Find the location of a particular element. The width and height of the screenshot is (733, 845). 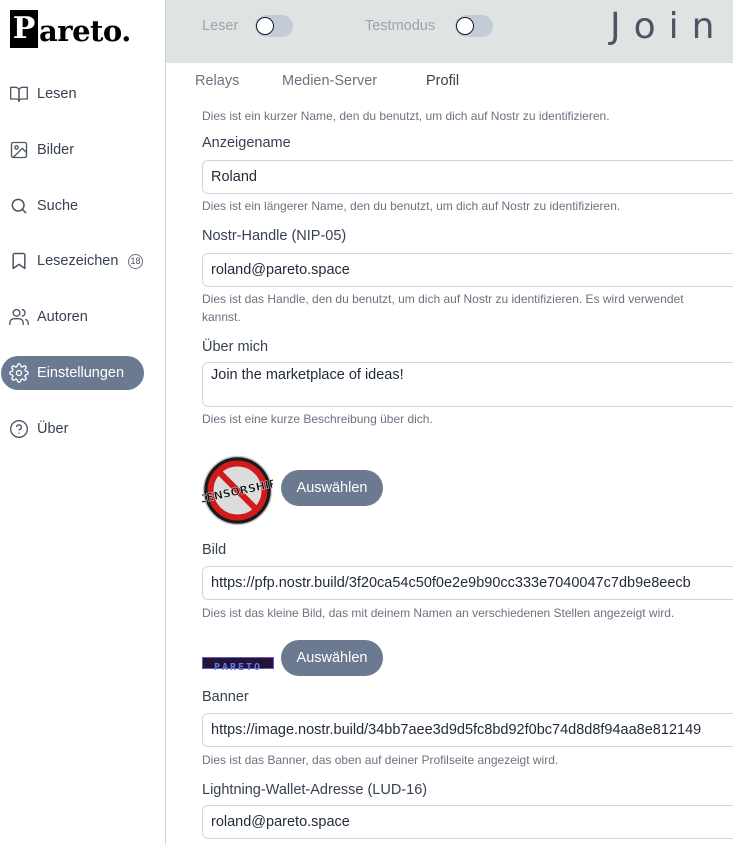

sidebar-item-ueber: Über is located at coordinates (72, 429).